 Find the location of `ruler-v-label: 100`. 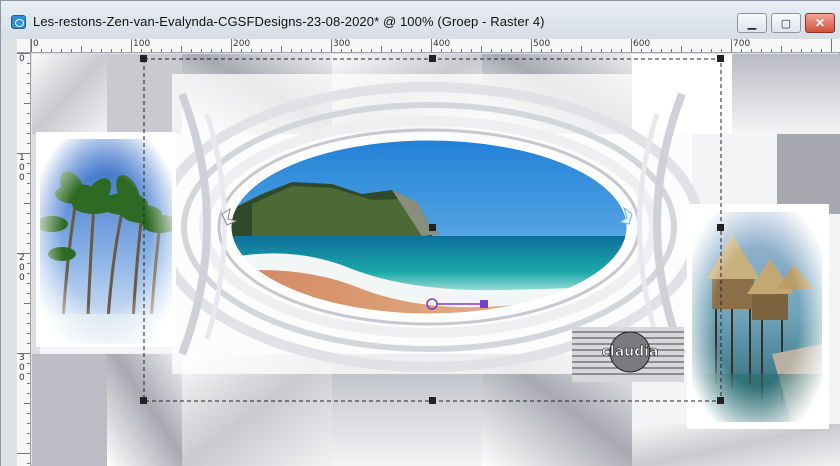

ruler-v-label: 100 is located at coordinates (22, 168).